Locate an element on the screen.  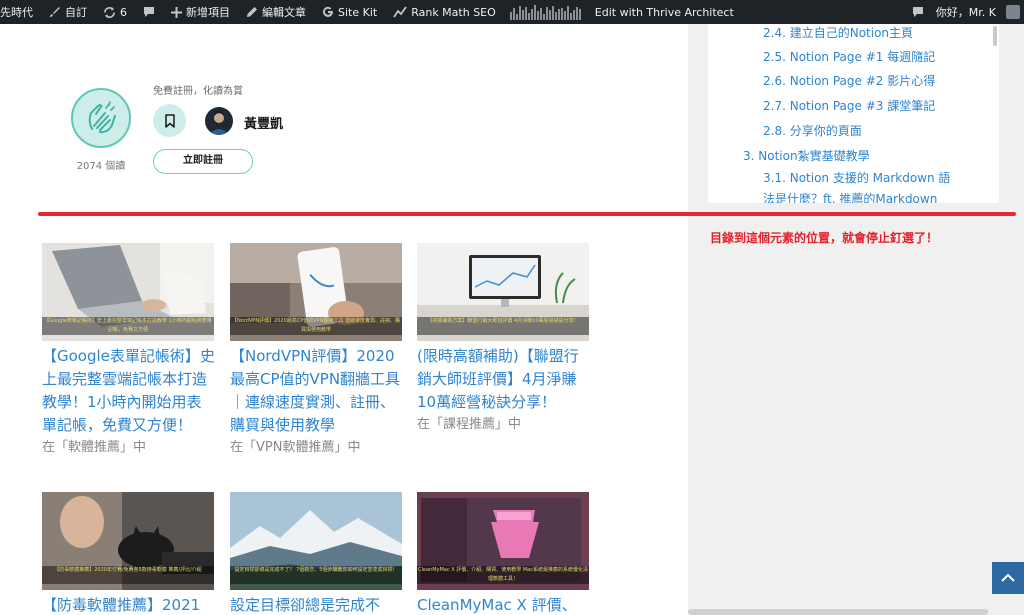
admin-customize: 自訂 is located at coordinates (68, 12).